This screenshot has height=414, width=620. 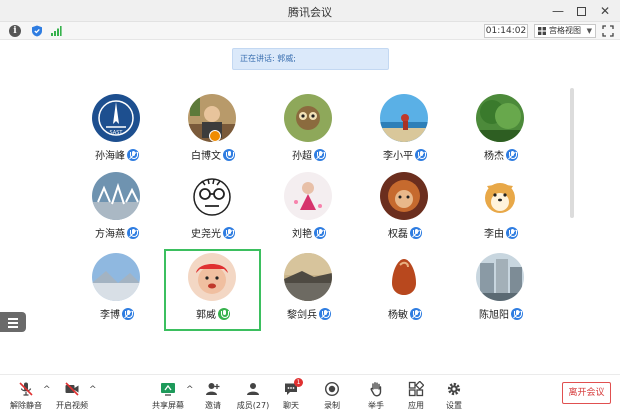 I want to click on participant-tile: 方海燕, so click(x=117, y=213).